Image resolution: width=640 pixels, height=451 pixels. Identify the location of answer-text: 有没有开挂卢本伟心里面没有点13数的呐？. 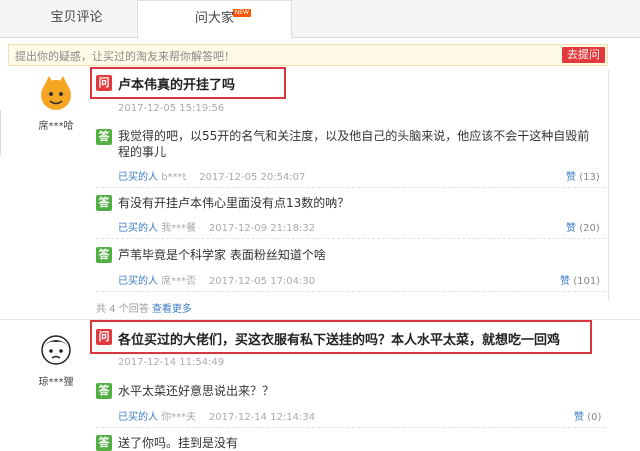
(234, 203).